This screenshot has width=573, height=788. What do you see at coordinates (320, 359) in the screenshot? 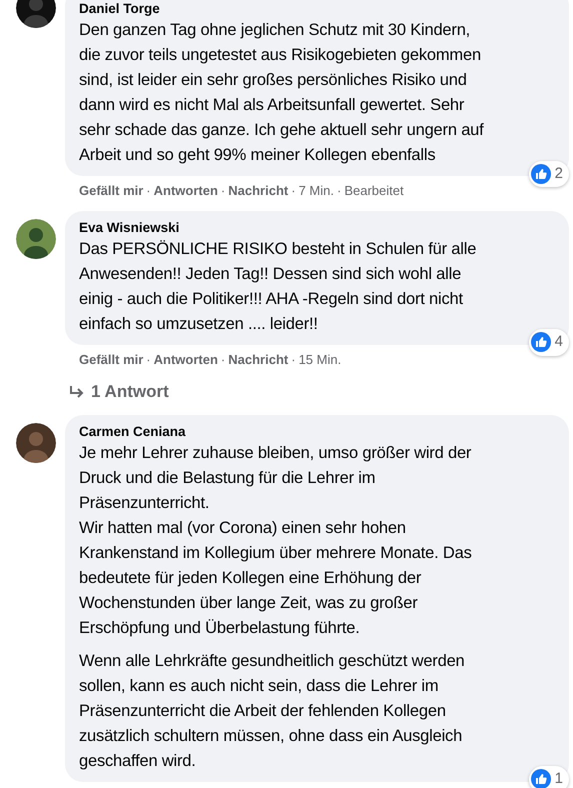
I see `timestamp: 15 Min.` at bounding box center [320, 359].